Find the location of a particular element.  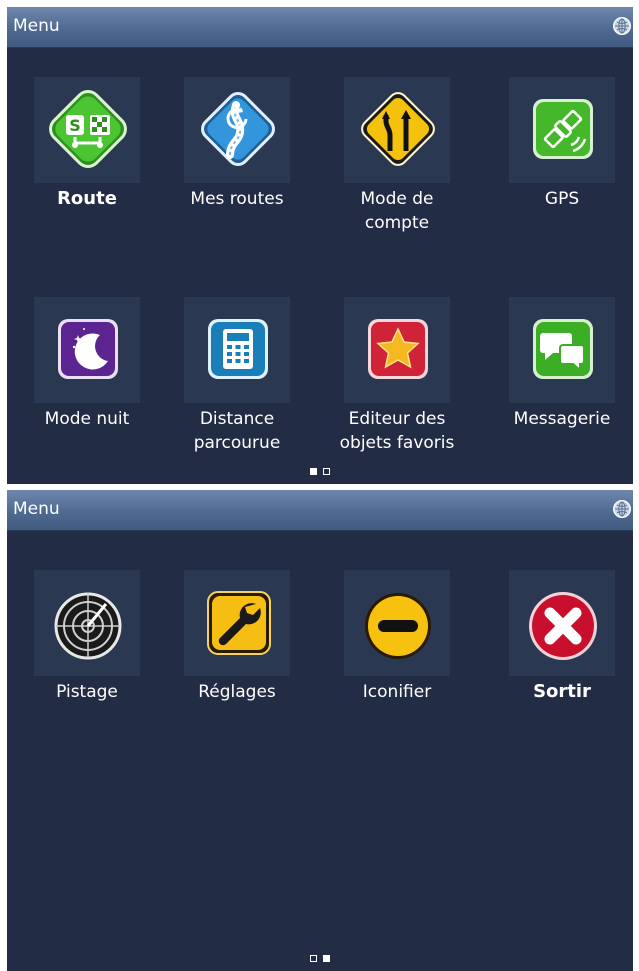

route-planner-icon: S is located at coordinates (88, 129).